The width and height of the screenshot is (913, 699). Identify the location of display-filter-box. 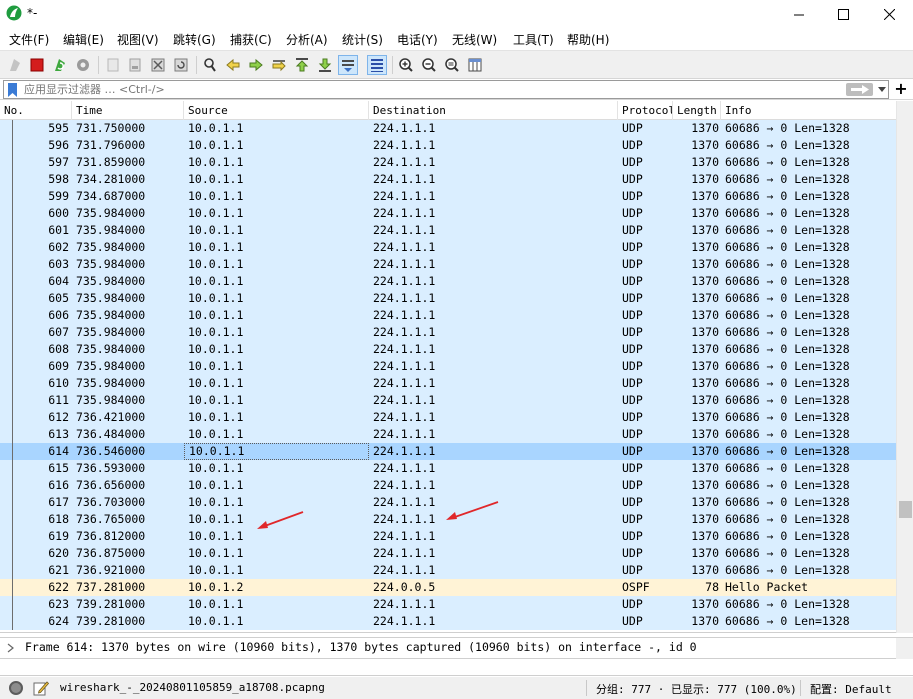
(446, 89).